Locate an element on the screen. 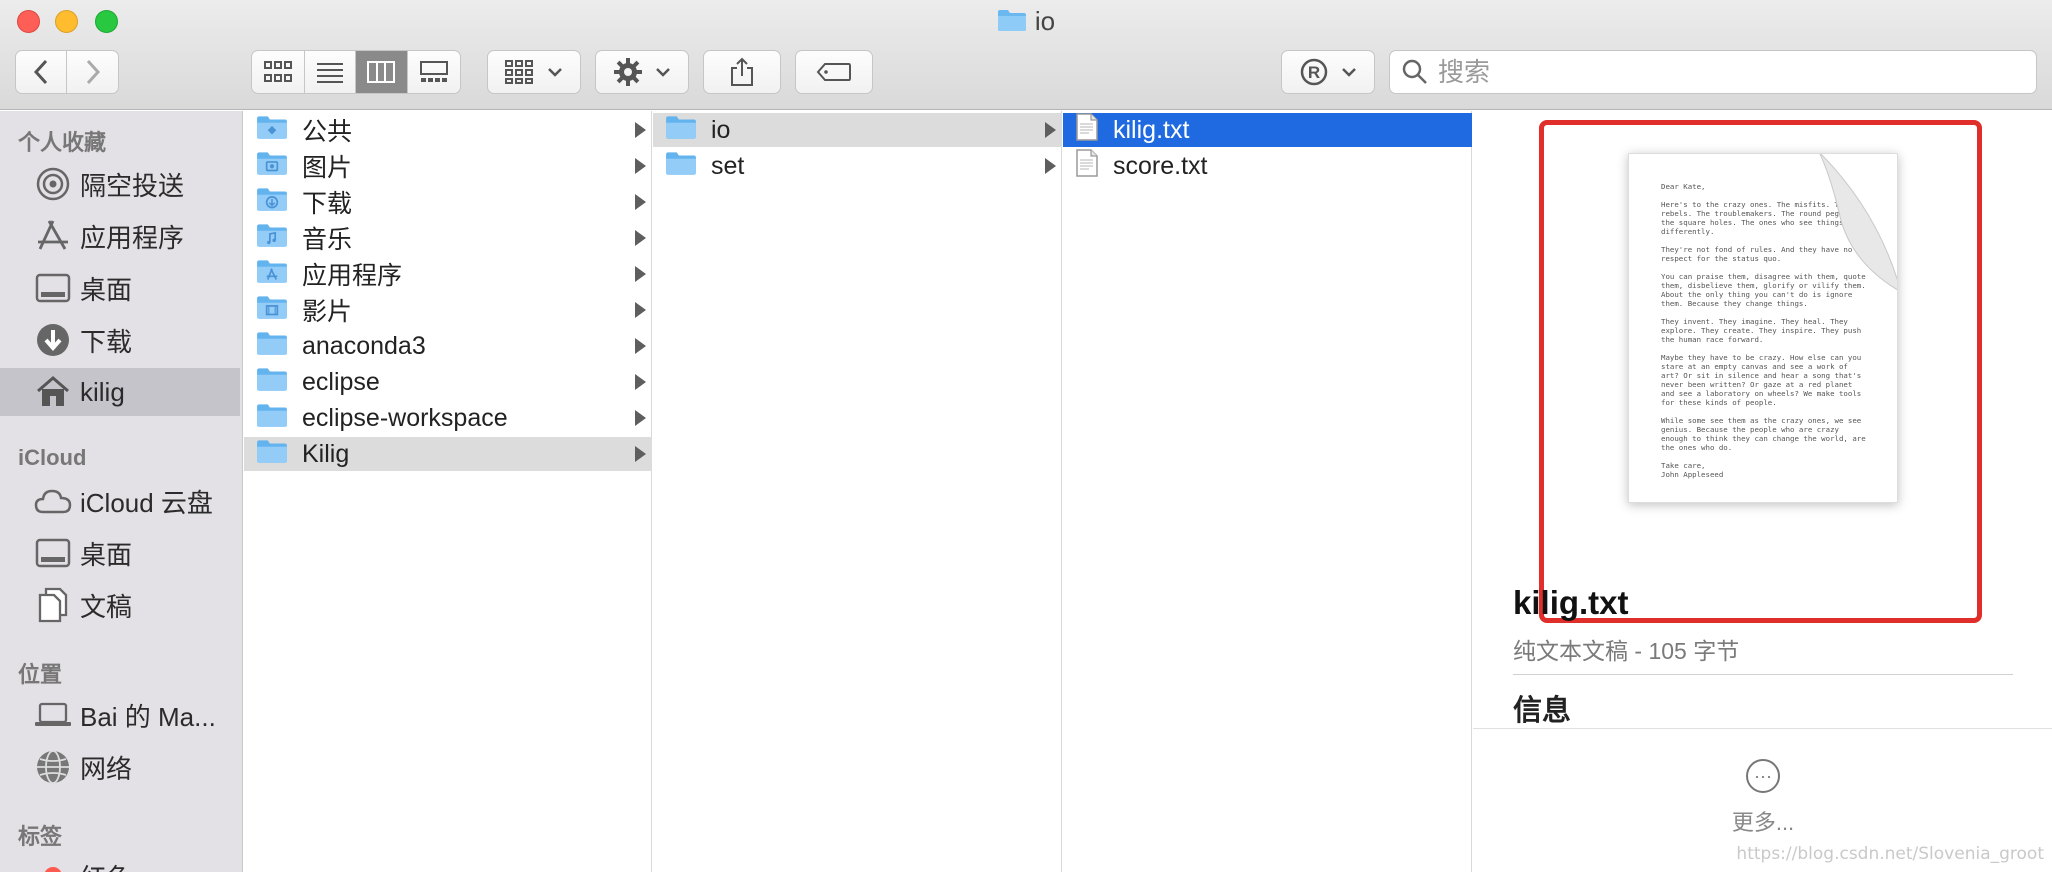  file-row: kilig.txt is located at coordinates (1267, 130).